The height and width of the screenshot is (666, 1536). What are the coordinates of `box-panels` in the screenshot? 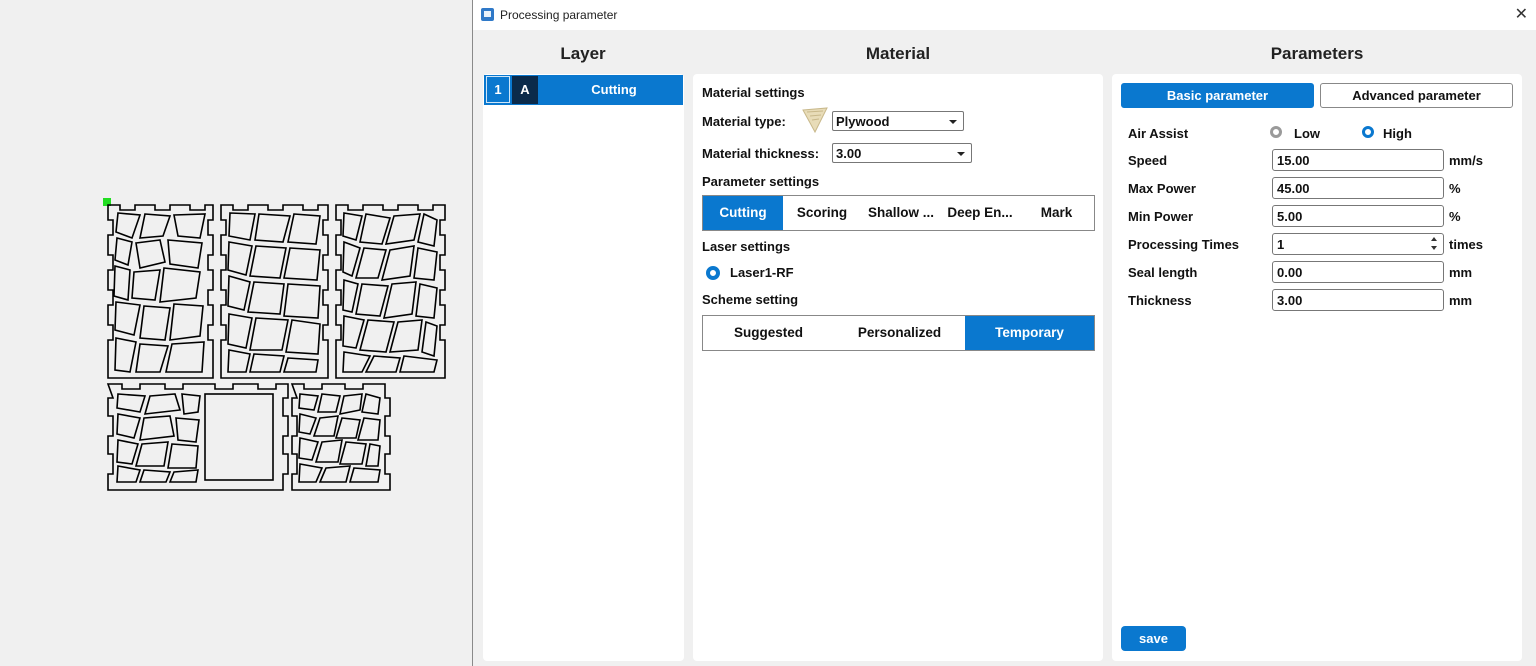 It's located at (276, 347).